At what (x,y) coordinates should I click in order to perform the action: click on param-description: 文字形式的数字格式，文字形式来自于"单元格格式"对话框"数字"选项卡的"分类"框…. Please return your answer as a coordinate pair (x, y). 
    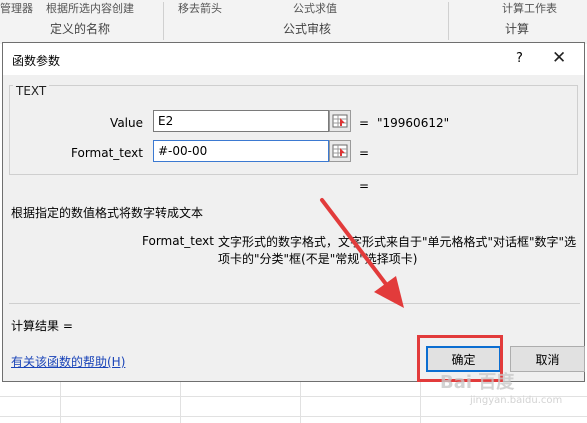
    Looking at the image, I should click on (397, 250).